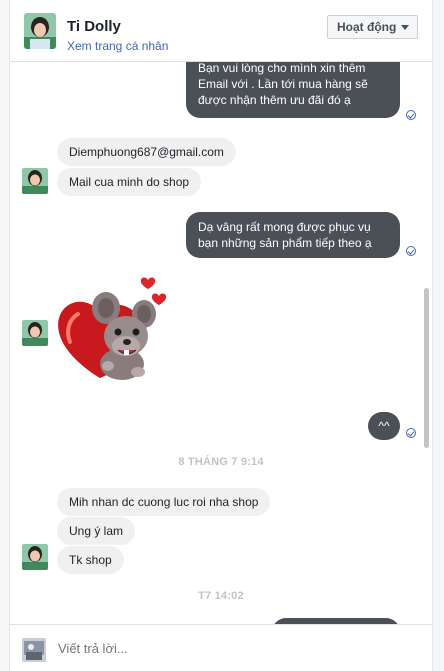 This screenshot has width=444, height=671. What do you see at coordinates (164, 502) in the screenshot?
I see `message-incoming: Mih nhan dc cuong luc roi nha shop` at bounding box center [164, 502].